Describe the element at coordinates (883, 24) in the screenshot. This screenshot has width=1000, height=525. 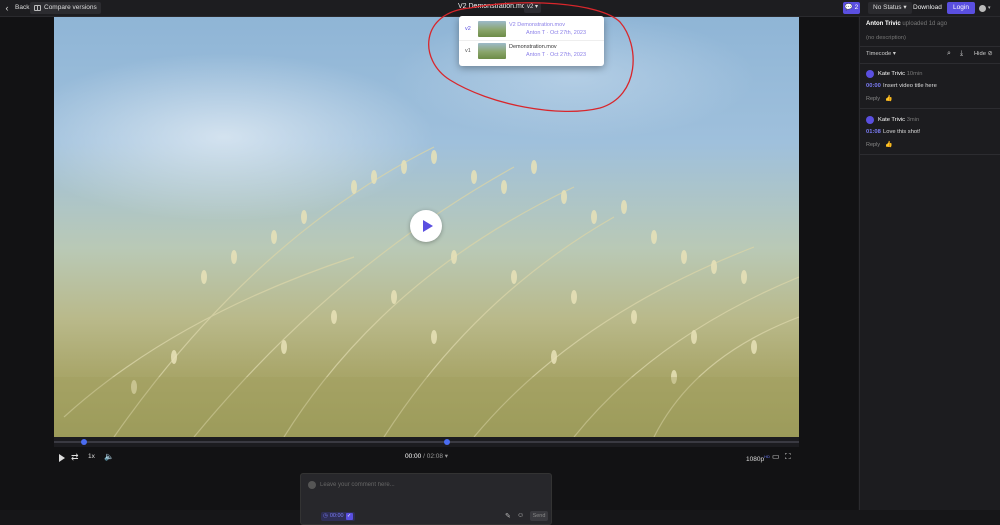
I see `uploader-name: Anton Trivic` at that location.